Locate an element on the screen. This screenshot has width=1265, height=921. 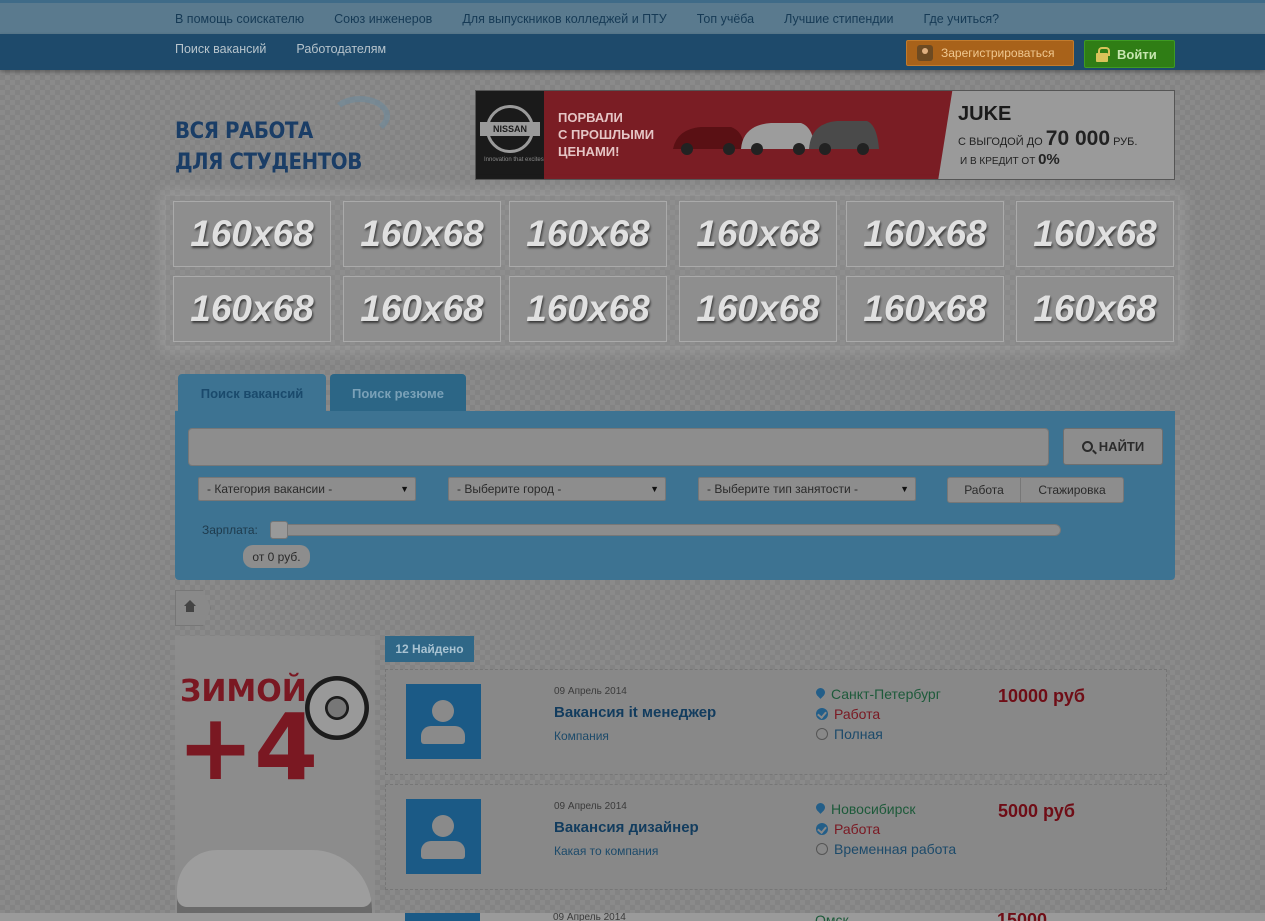
vacancy-employment-text: Временная работа is located at coordinates (895, 849).